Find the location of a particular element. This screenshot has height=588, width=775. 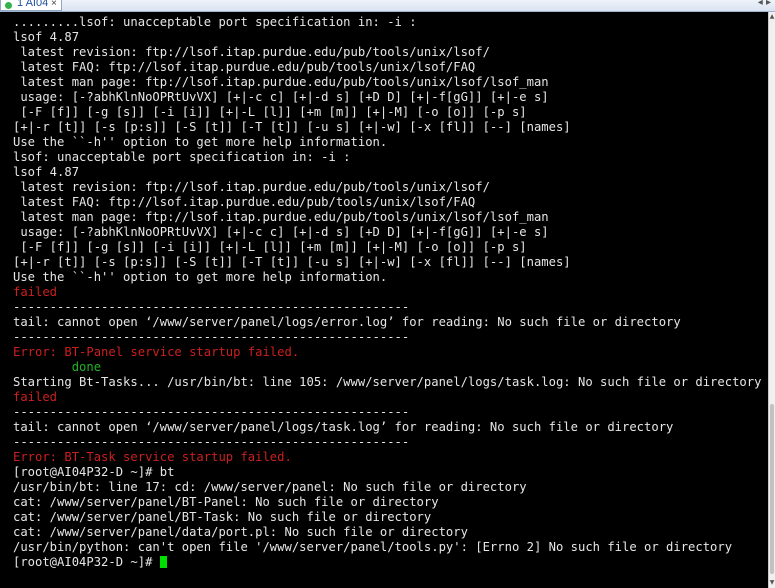

scrollbar-thumb is located at coordinates (772, 489).